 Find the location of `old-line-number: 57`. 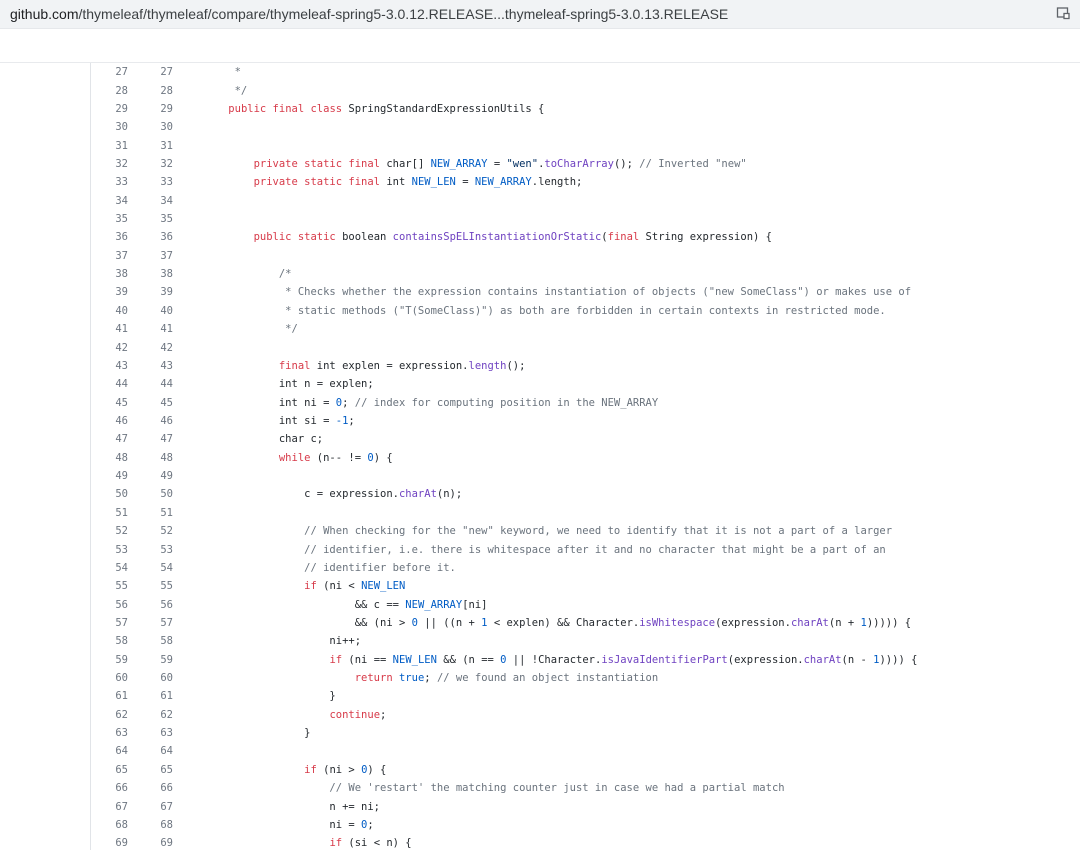

old-line-number: 57 is located at coordinates (109, 623).